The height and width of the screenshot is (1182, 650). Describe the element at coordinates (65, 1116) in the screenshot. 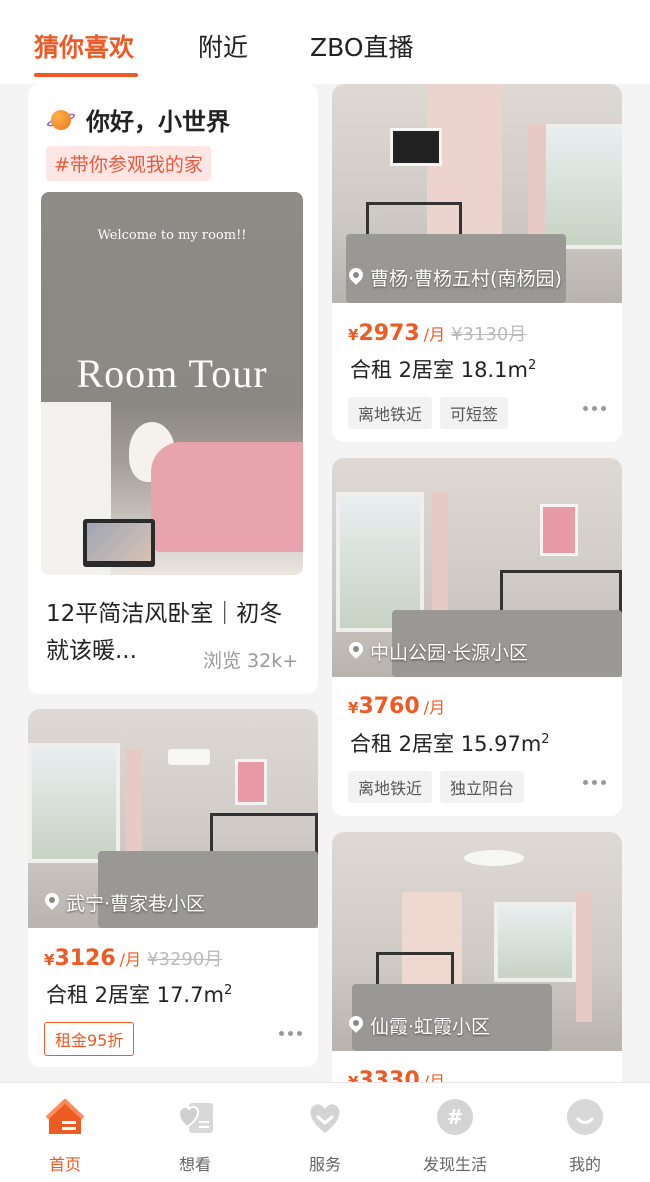

I see `home-icon` at that location.